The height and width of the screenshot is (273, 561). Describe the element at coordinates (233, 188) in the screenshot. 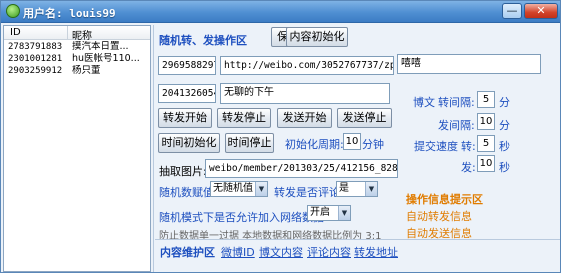

I see `random-assign-value: 无随机值` at that location.